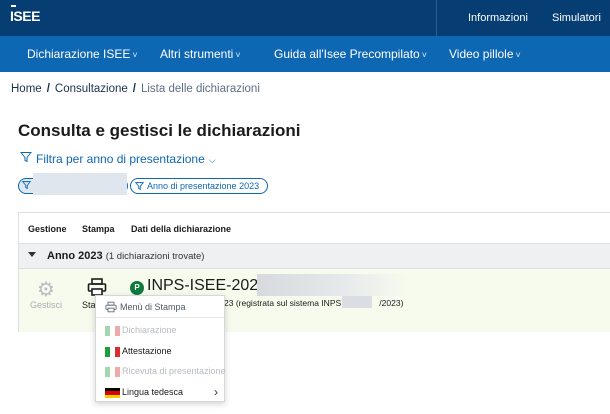 Image resolution: width=610 pixels, height=414 pixels. I want to click on breadcrumb-consultazione: Consultazione, so click(91, 89).